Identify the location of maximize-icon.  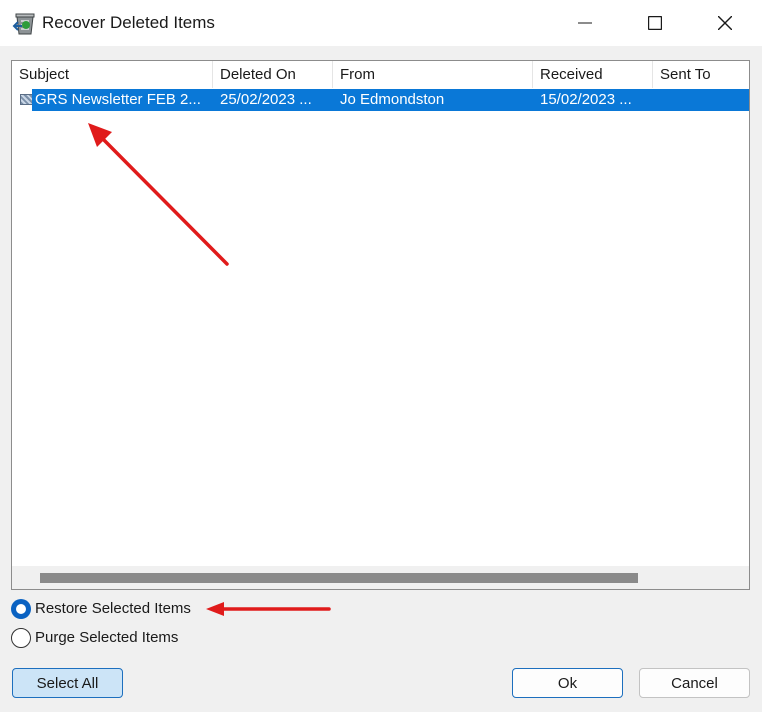
(655, 23).